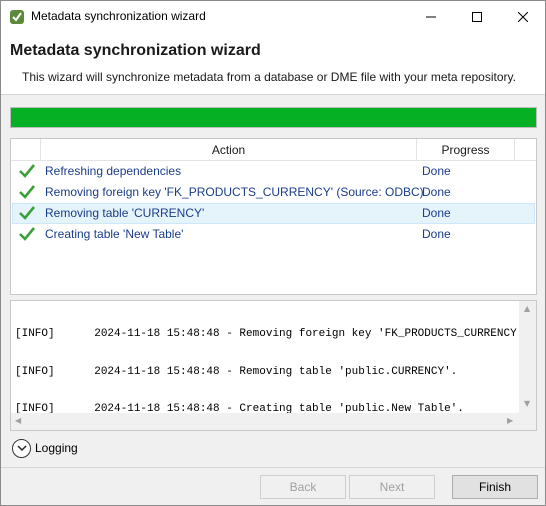 This screenshot has height=506, width=546. I want to click on minimize-icon, so click(431, 16).